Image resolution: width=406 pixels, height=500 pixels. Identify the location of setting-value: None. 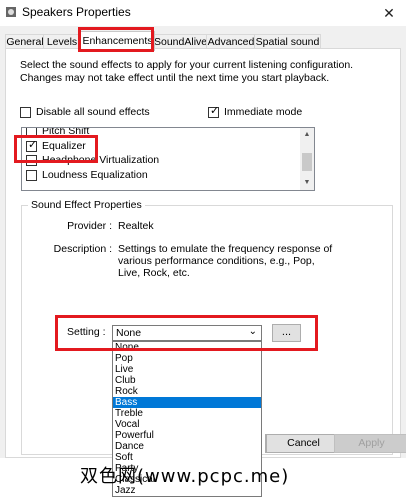
(129, 333).